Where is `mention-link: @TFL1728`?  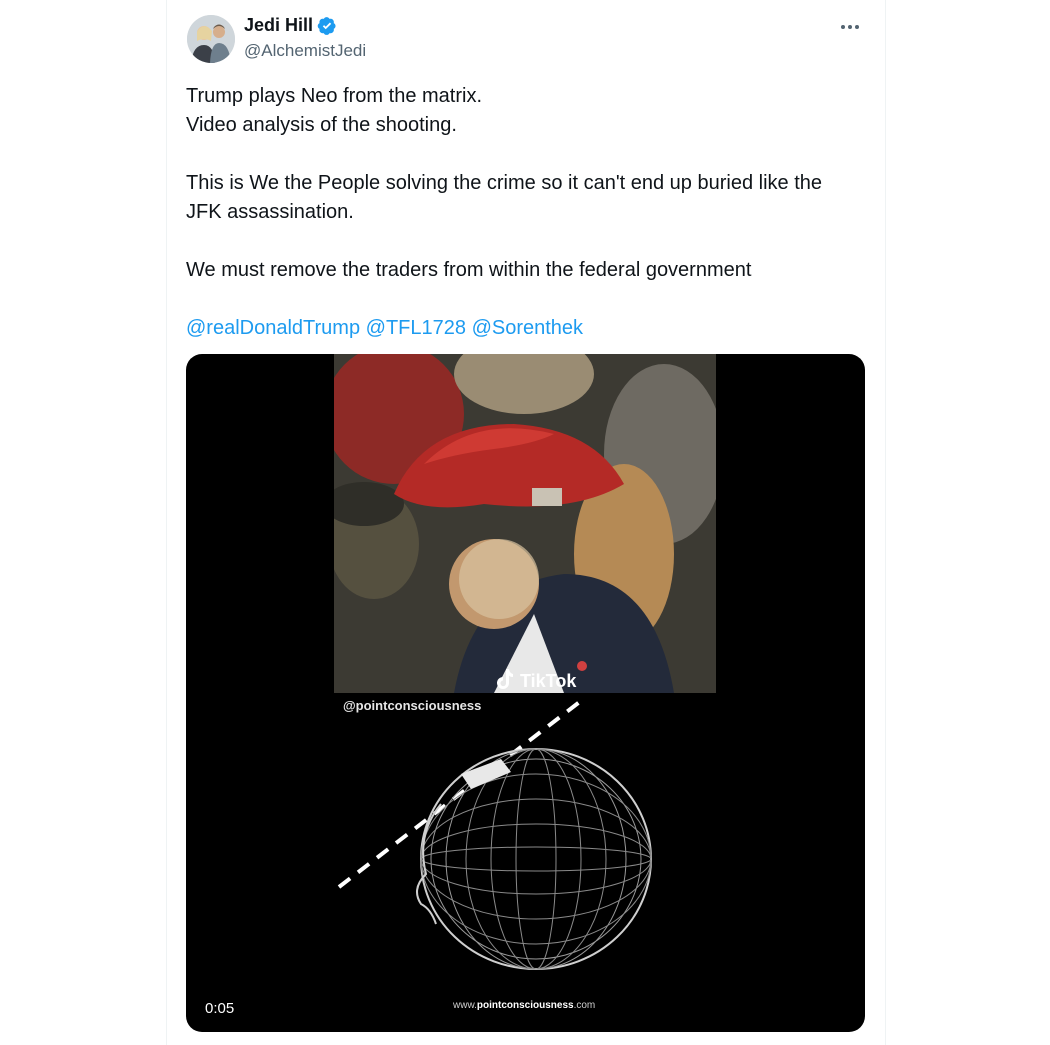 mention-link: @TFL1728 is located at coordinates (416, 328).